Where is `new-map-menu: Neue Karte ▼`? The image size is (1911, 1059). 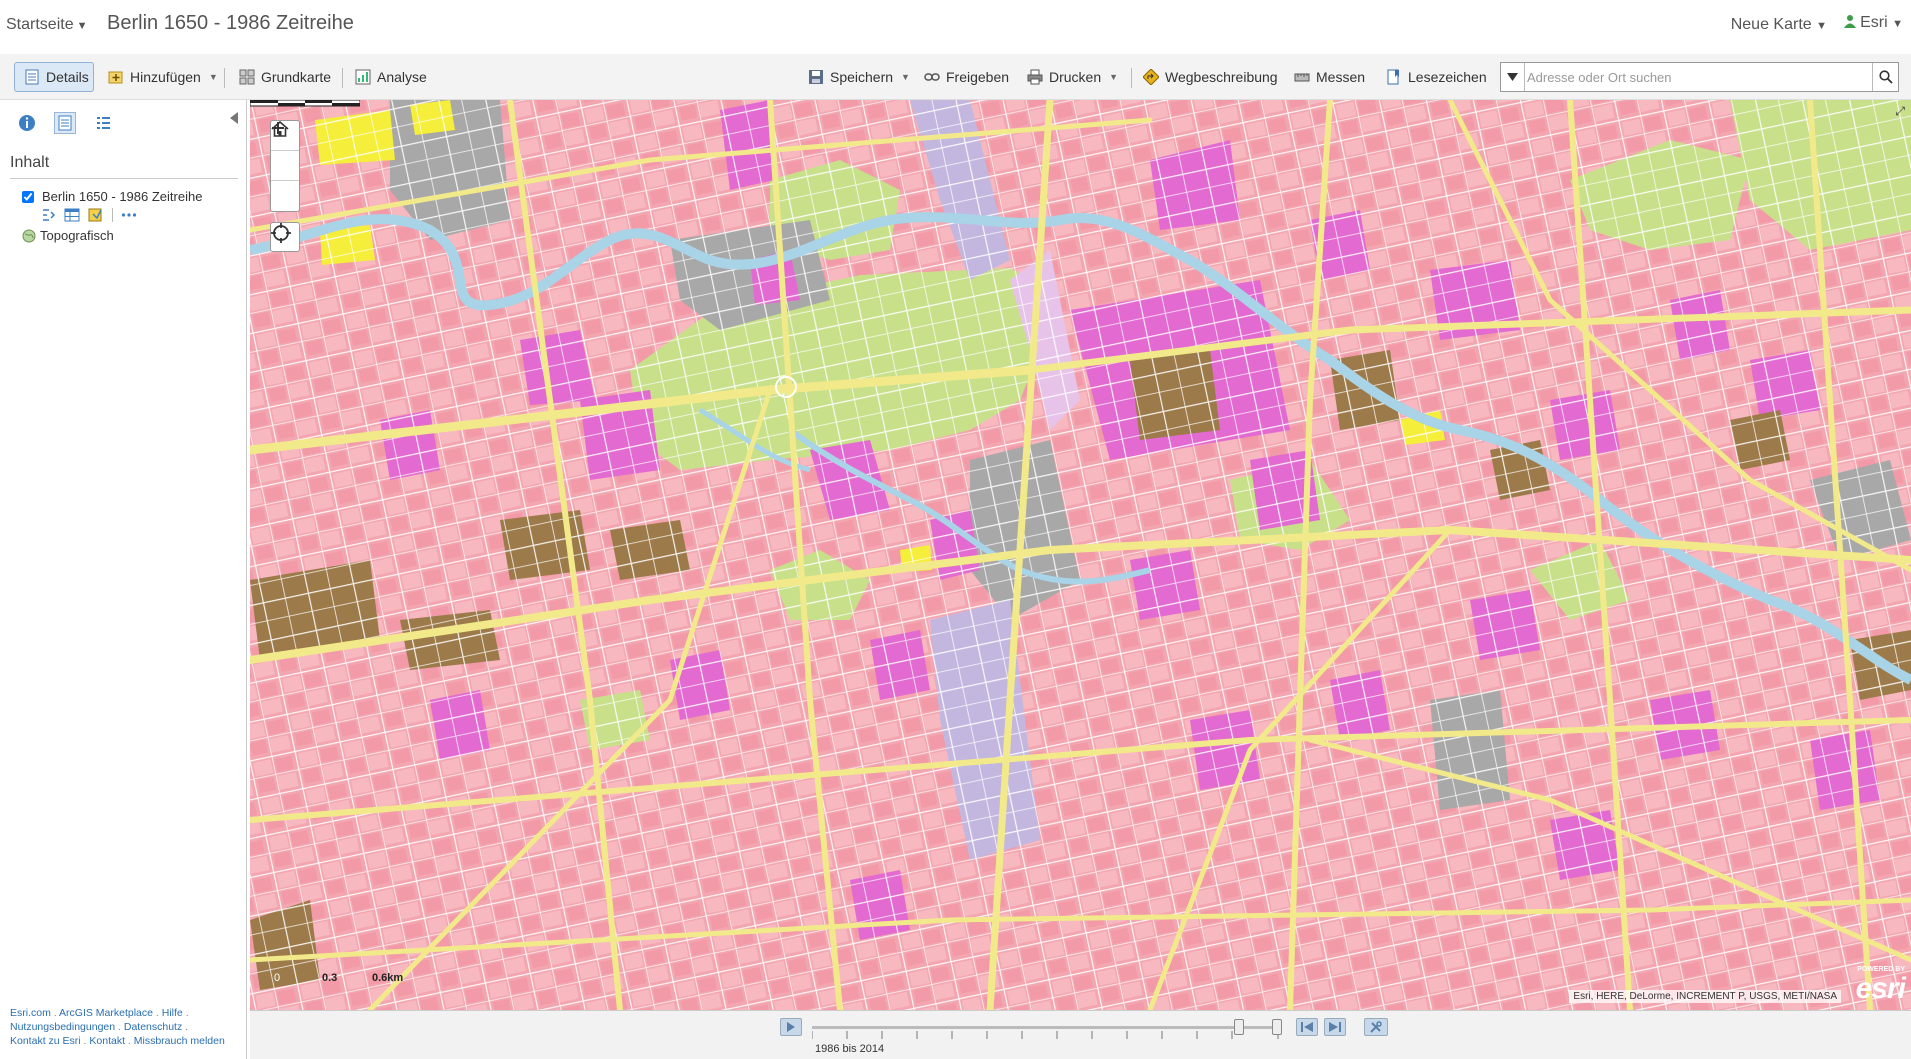 new-map-menu: Neue Karte ▼ is located at coordinates (1779, 25).